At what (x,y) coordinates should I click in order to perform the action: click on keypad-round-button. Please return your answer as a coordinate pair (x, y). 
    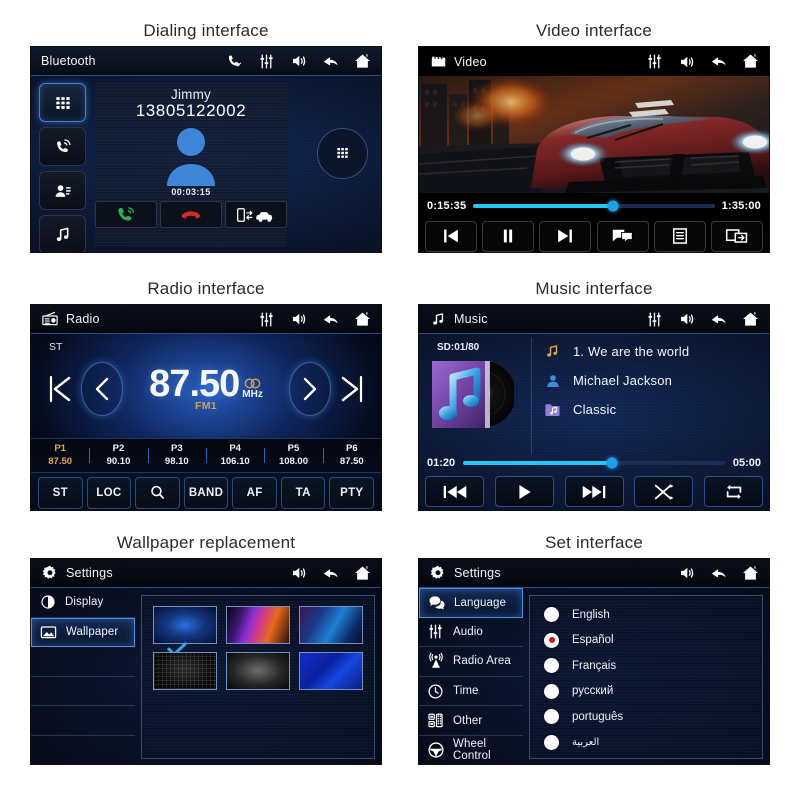
    Looking at the image, I should click on (342, 153).